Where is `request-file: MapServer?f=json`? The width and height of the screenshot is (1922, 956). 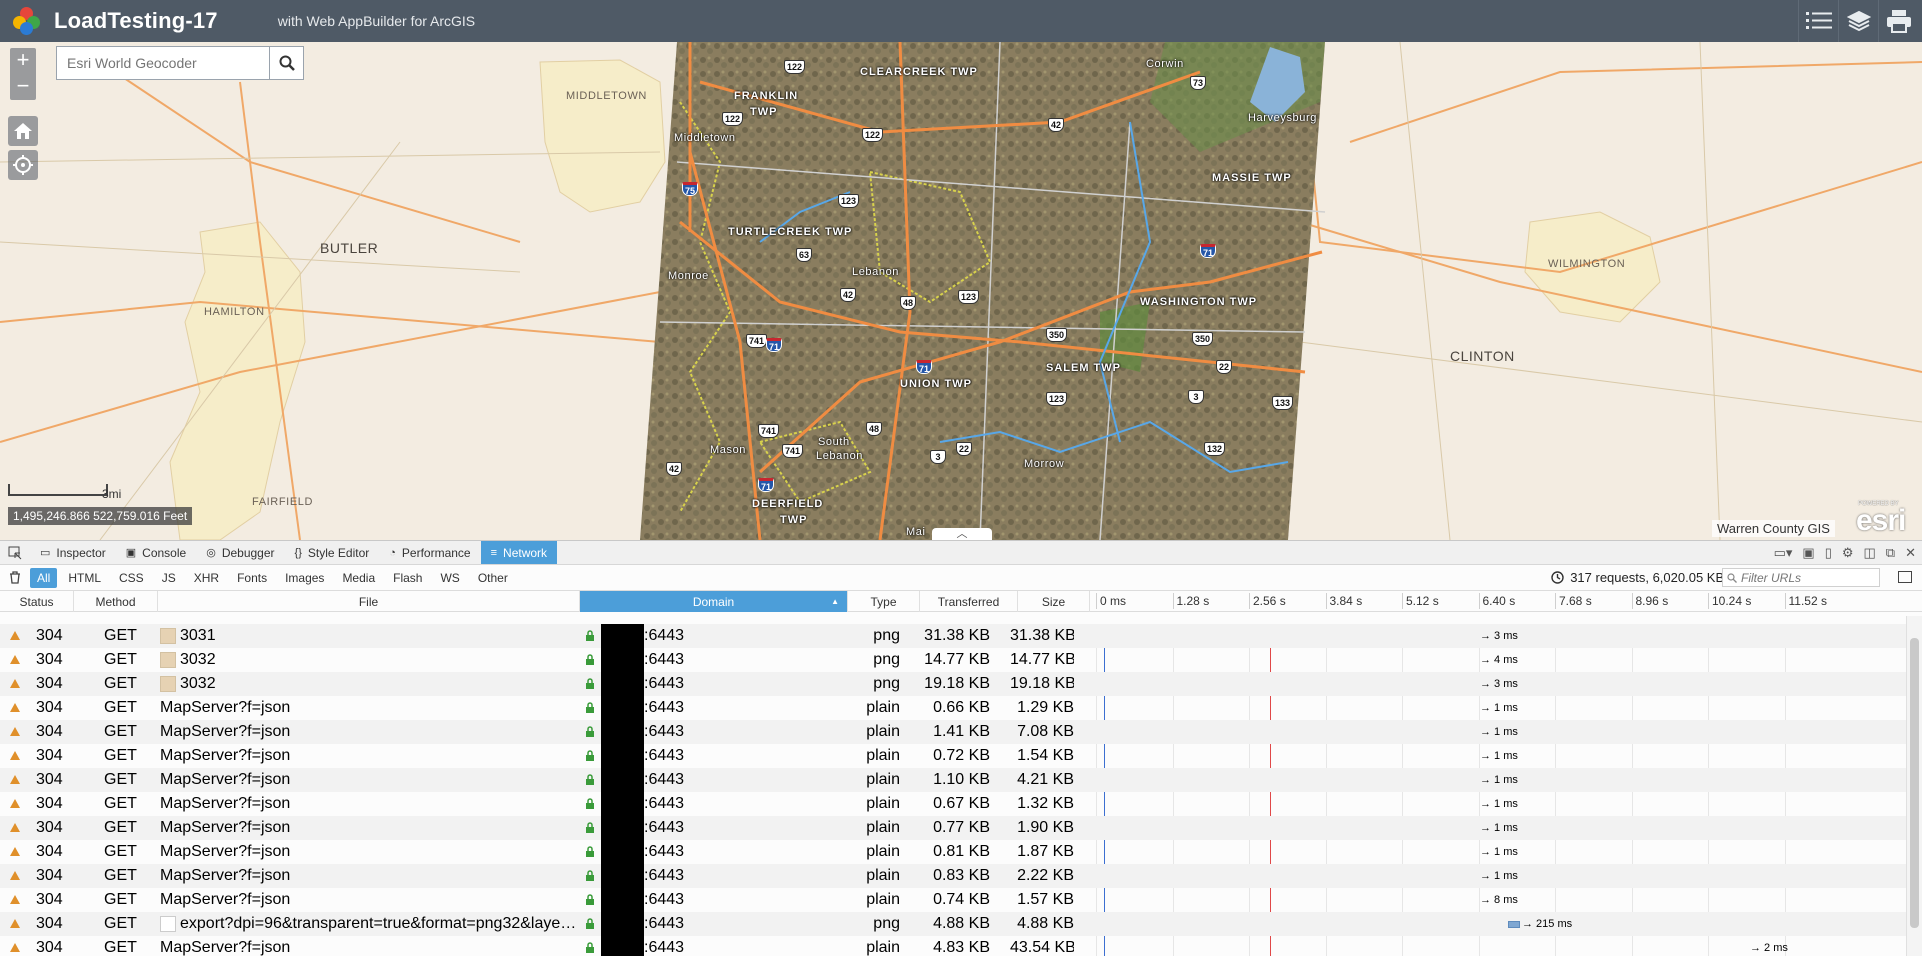
request-file: MapServer?f=json is located at coordinates (225, 851).